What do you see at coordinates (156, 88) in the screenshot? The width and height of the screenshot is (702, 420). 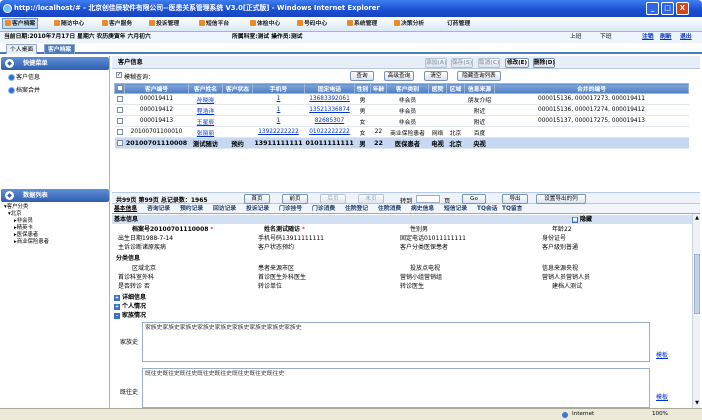 I see `col-header: 客户编号` at bounding box center [156, 88].